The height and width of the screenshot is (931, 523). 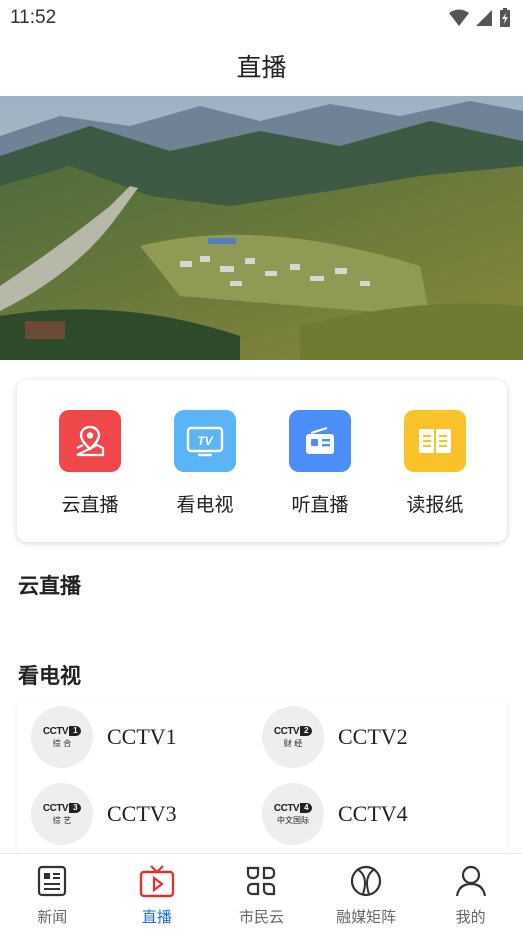 I want to click on newspaper-icon, so click(x=435, y=441).